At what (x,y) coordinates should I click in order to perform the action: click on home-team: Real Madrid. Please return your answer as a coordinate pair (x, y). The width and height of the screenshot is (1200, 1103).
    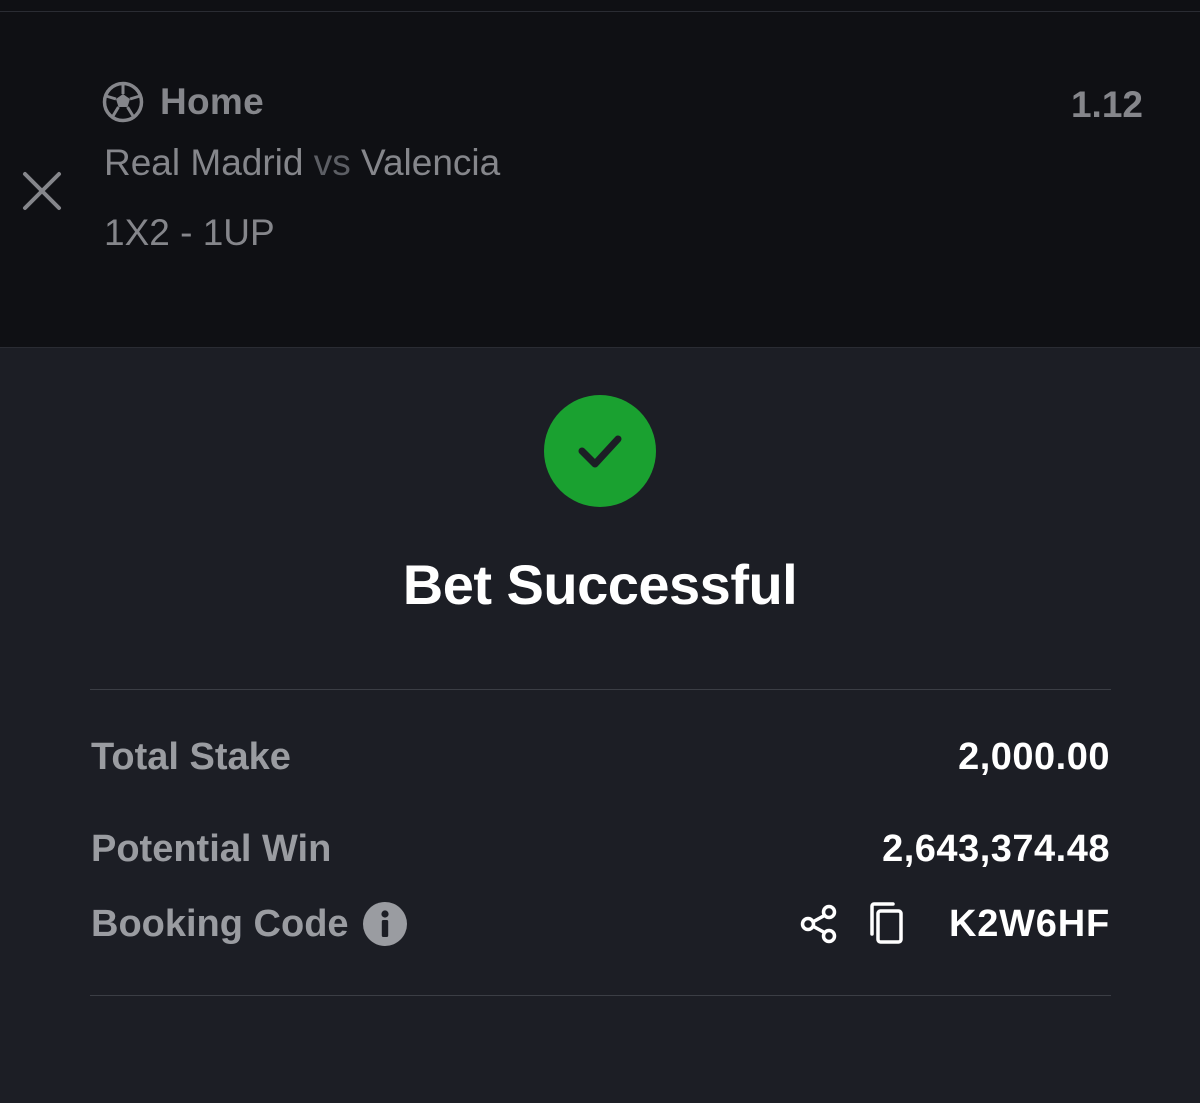
    Looking at the image, I should click on (203, 162).